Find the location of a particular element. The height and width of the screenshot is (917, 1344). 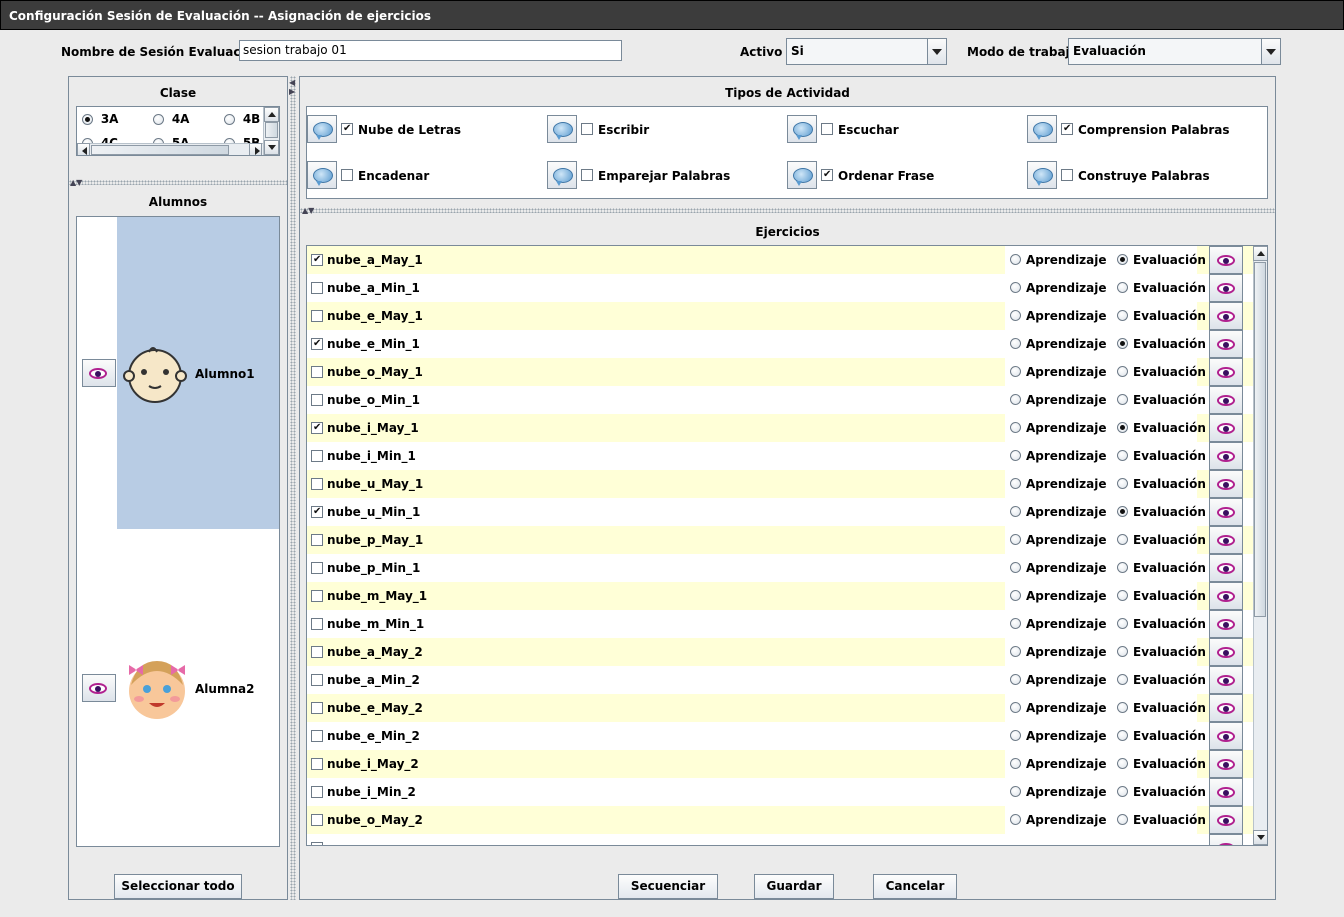

ejercicios-vscroll is located at coordinates (1260, 545).